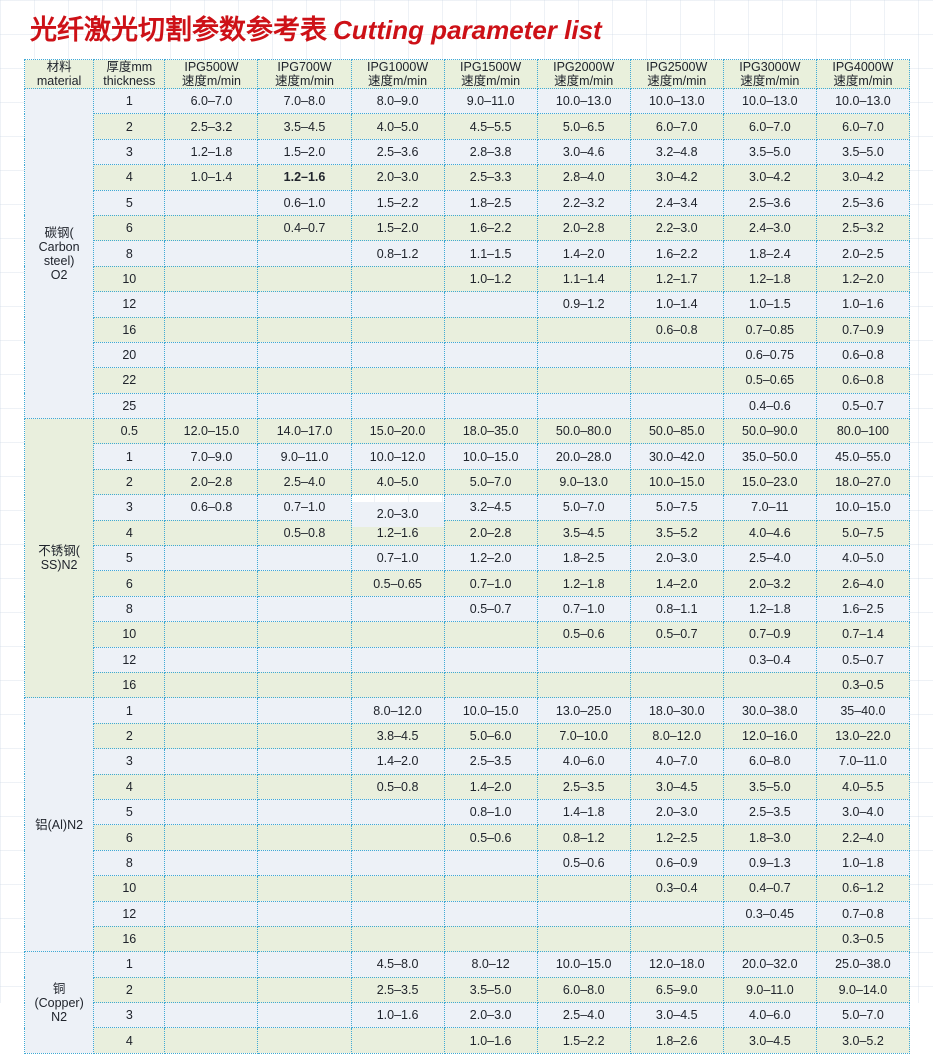  Describe the element at coordinates (863, 482) in the screenshot. I see `speed-cell: 18.0–27.0` at that location.